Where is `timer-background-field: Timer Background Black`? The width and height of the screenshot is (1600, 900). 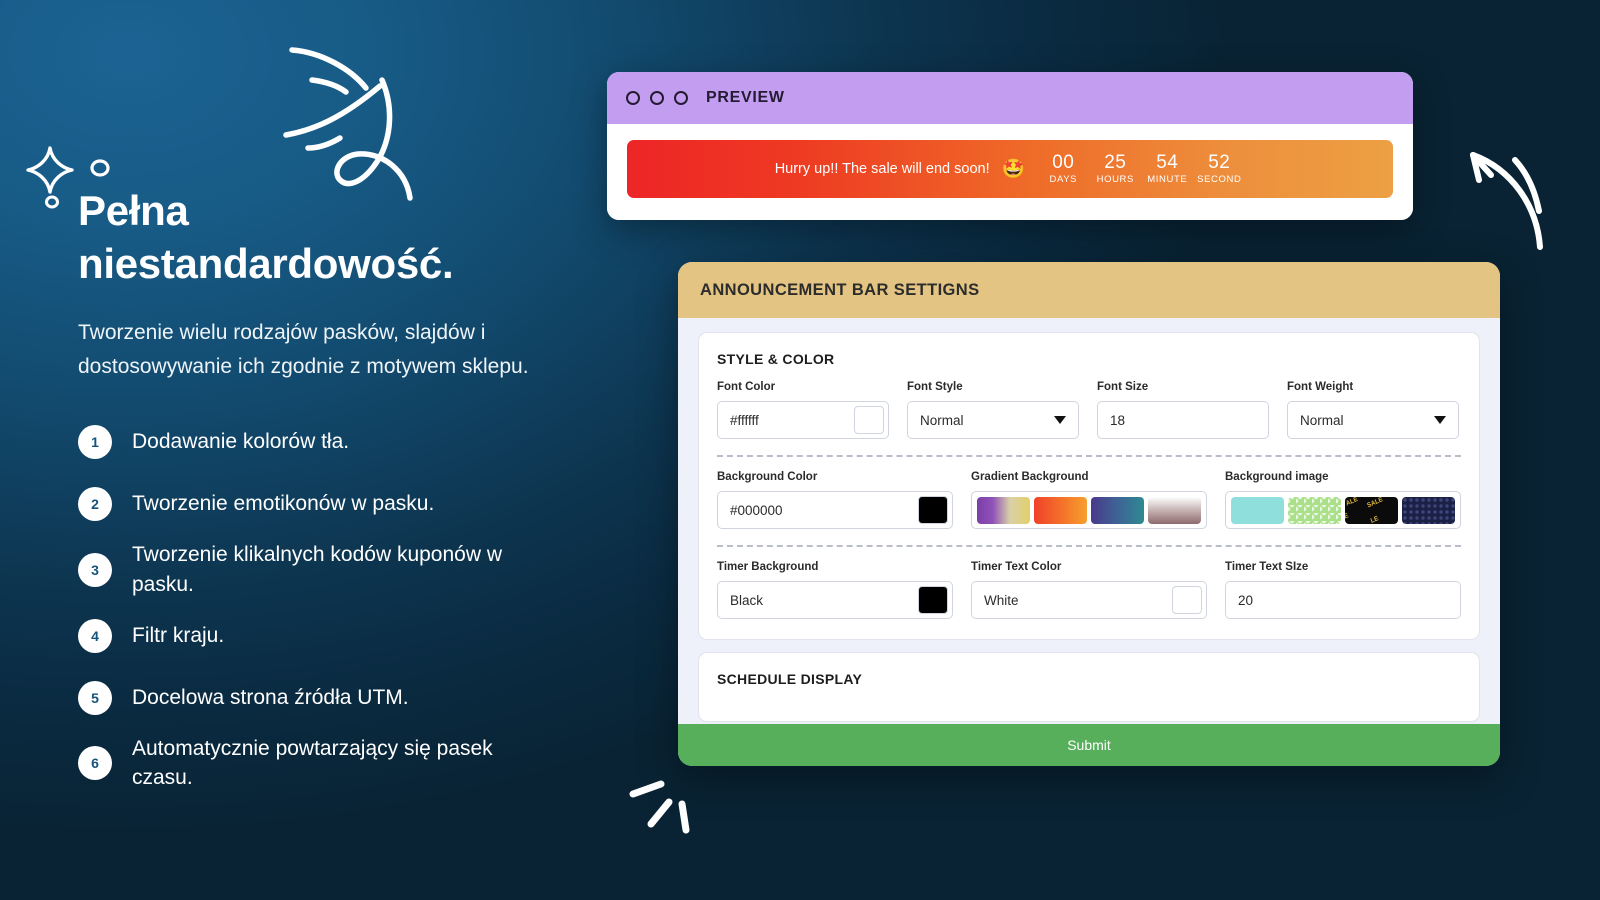
timer-background-field: Timer Background Black is located at coordinates (835, 590).